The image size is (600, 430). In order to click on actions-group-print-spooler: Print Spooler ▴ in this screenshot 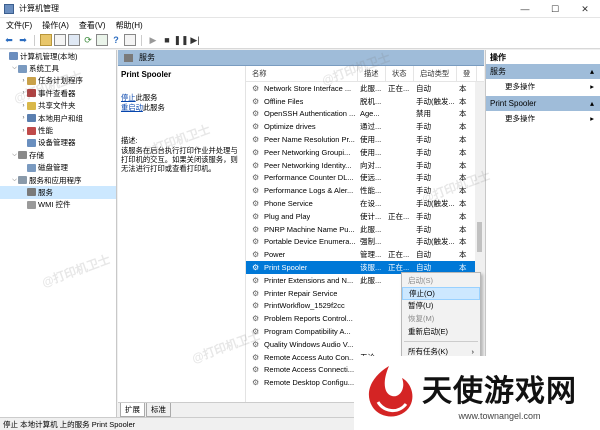, I will do `click(543, 103)`.